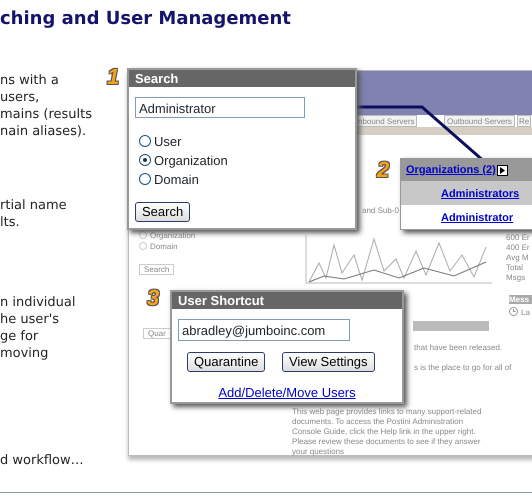 The width and height of the screenshot is (532, 496). I want to click on radio-option: Organization, so click(167, 235).